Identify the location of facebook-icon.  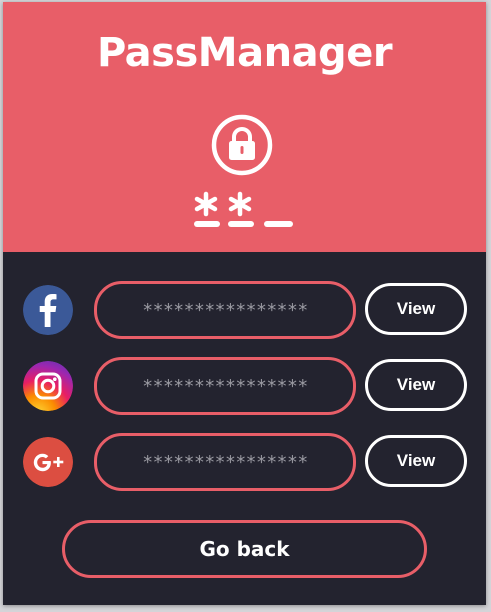
(48, 310).